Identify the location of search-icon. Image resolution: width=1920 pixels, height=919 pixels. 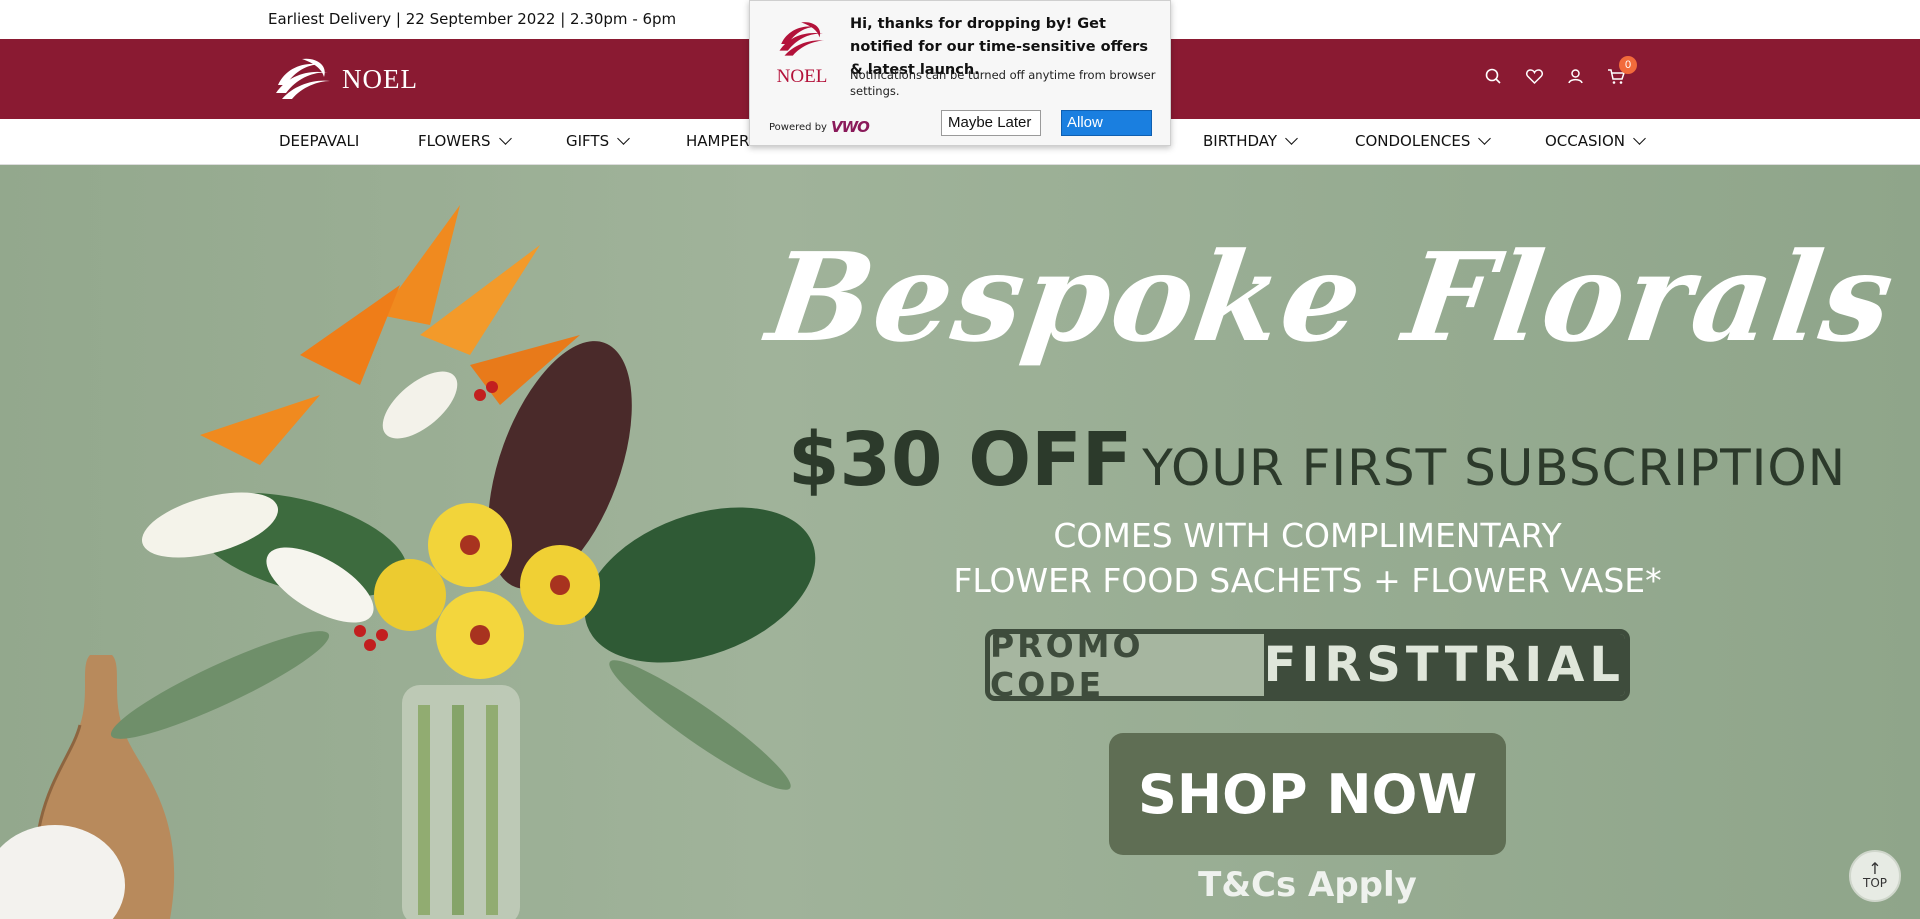
(1493, 76).